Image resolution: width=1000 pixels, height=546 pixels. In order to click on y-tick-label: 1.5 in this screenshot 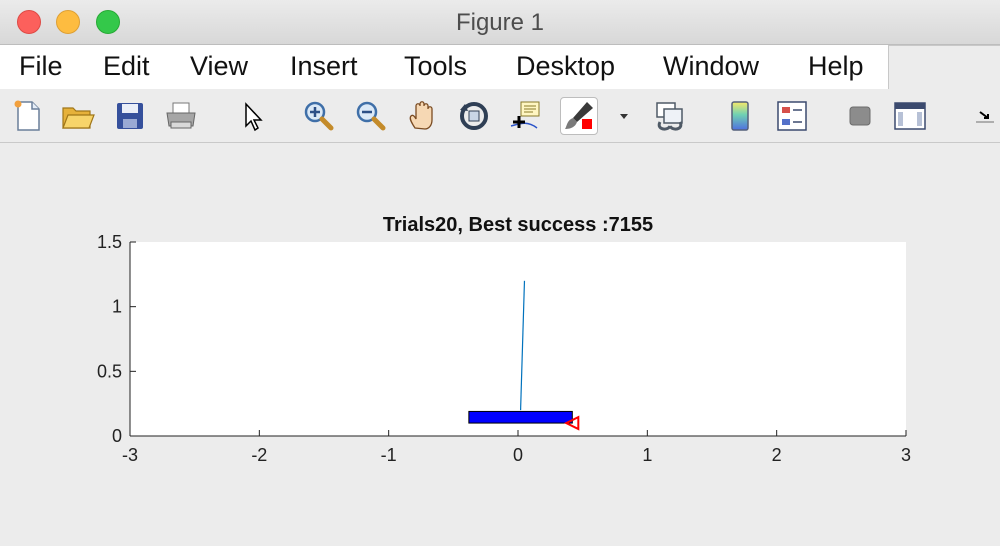, I will do `click(109, 242)`.